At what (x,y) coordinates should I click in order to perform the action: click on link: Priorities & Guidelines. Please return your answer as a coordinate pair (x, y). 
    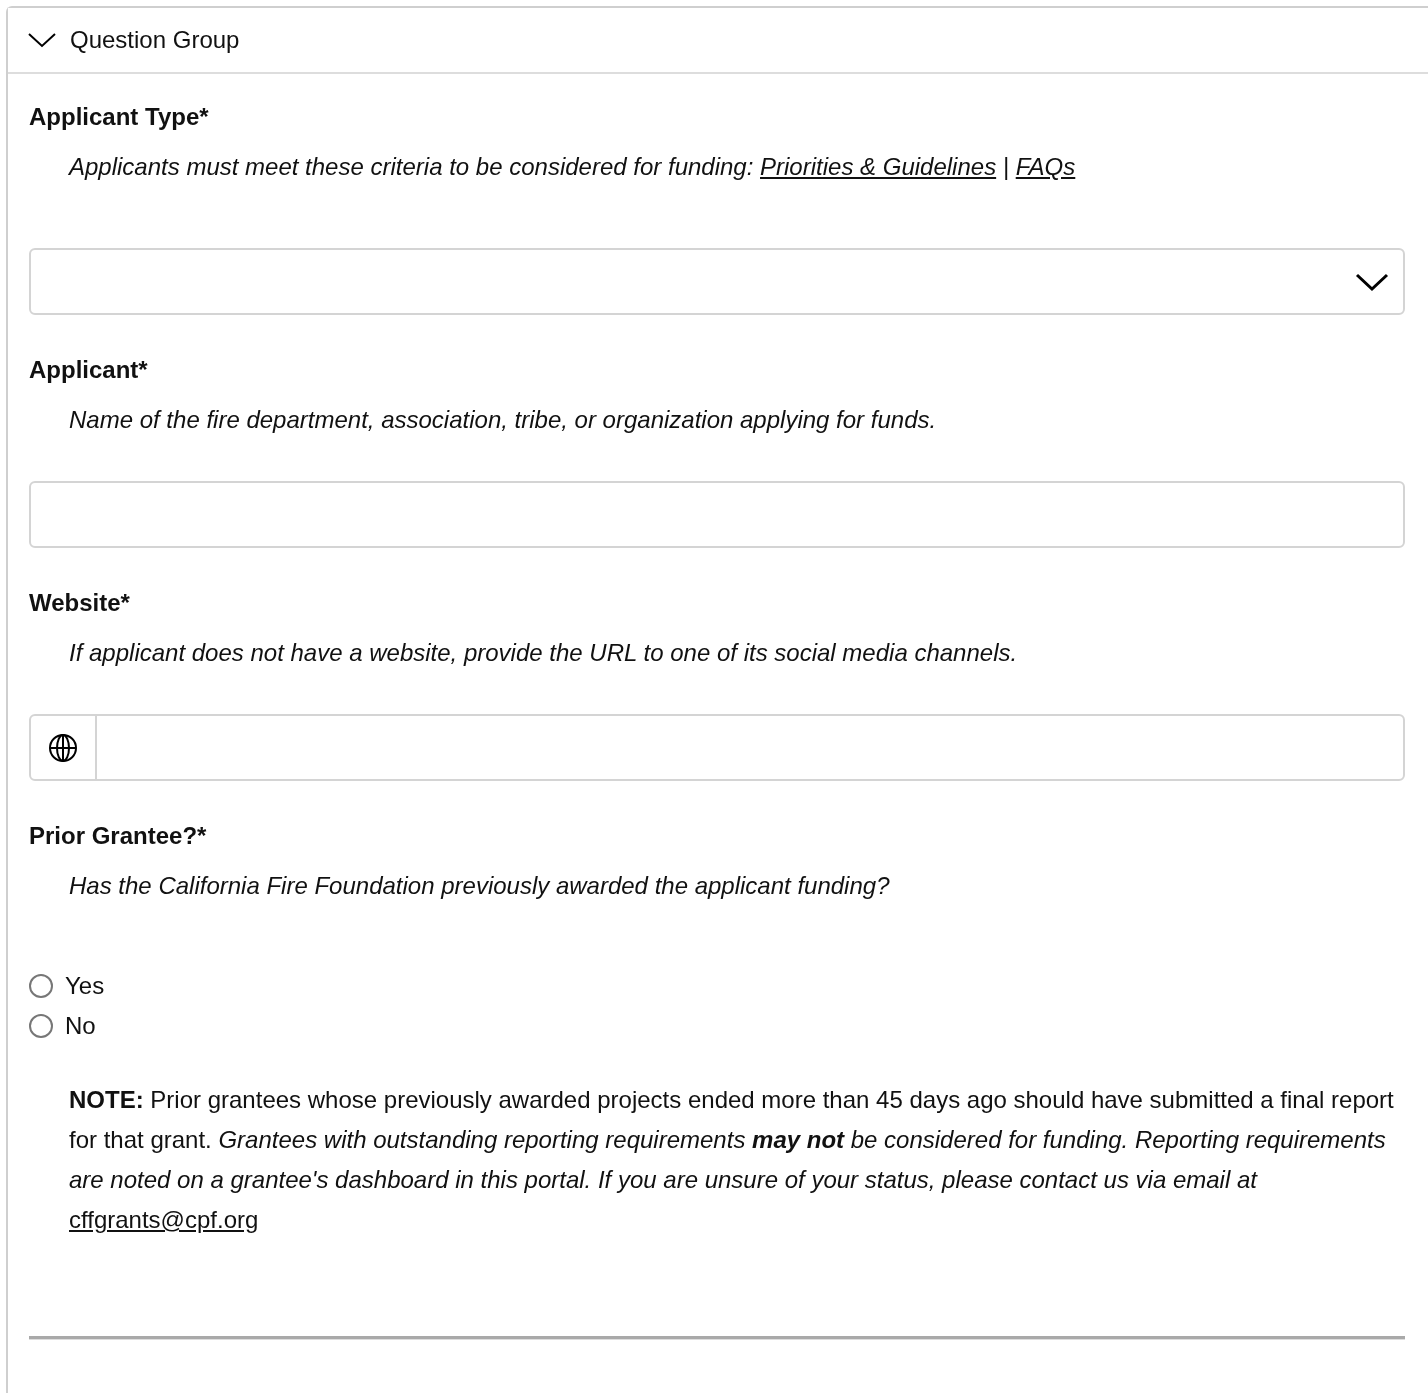
    Looking at the image, I should click on (878, 166).